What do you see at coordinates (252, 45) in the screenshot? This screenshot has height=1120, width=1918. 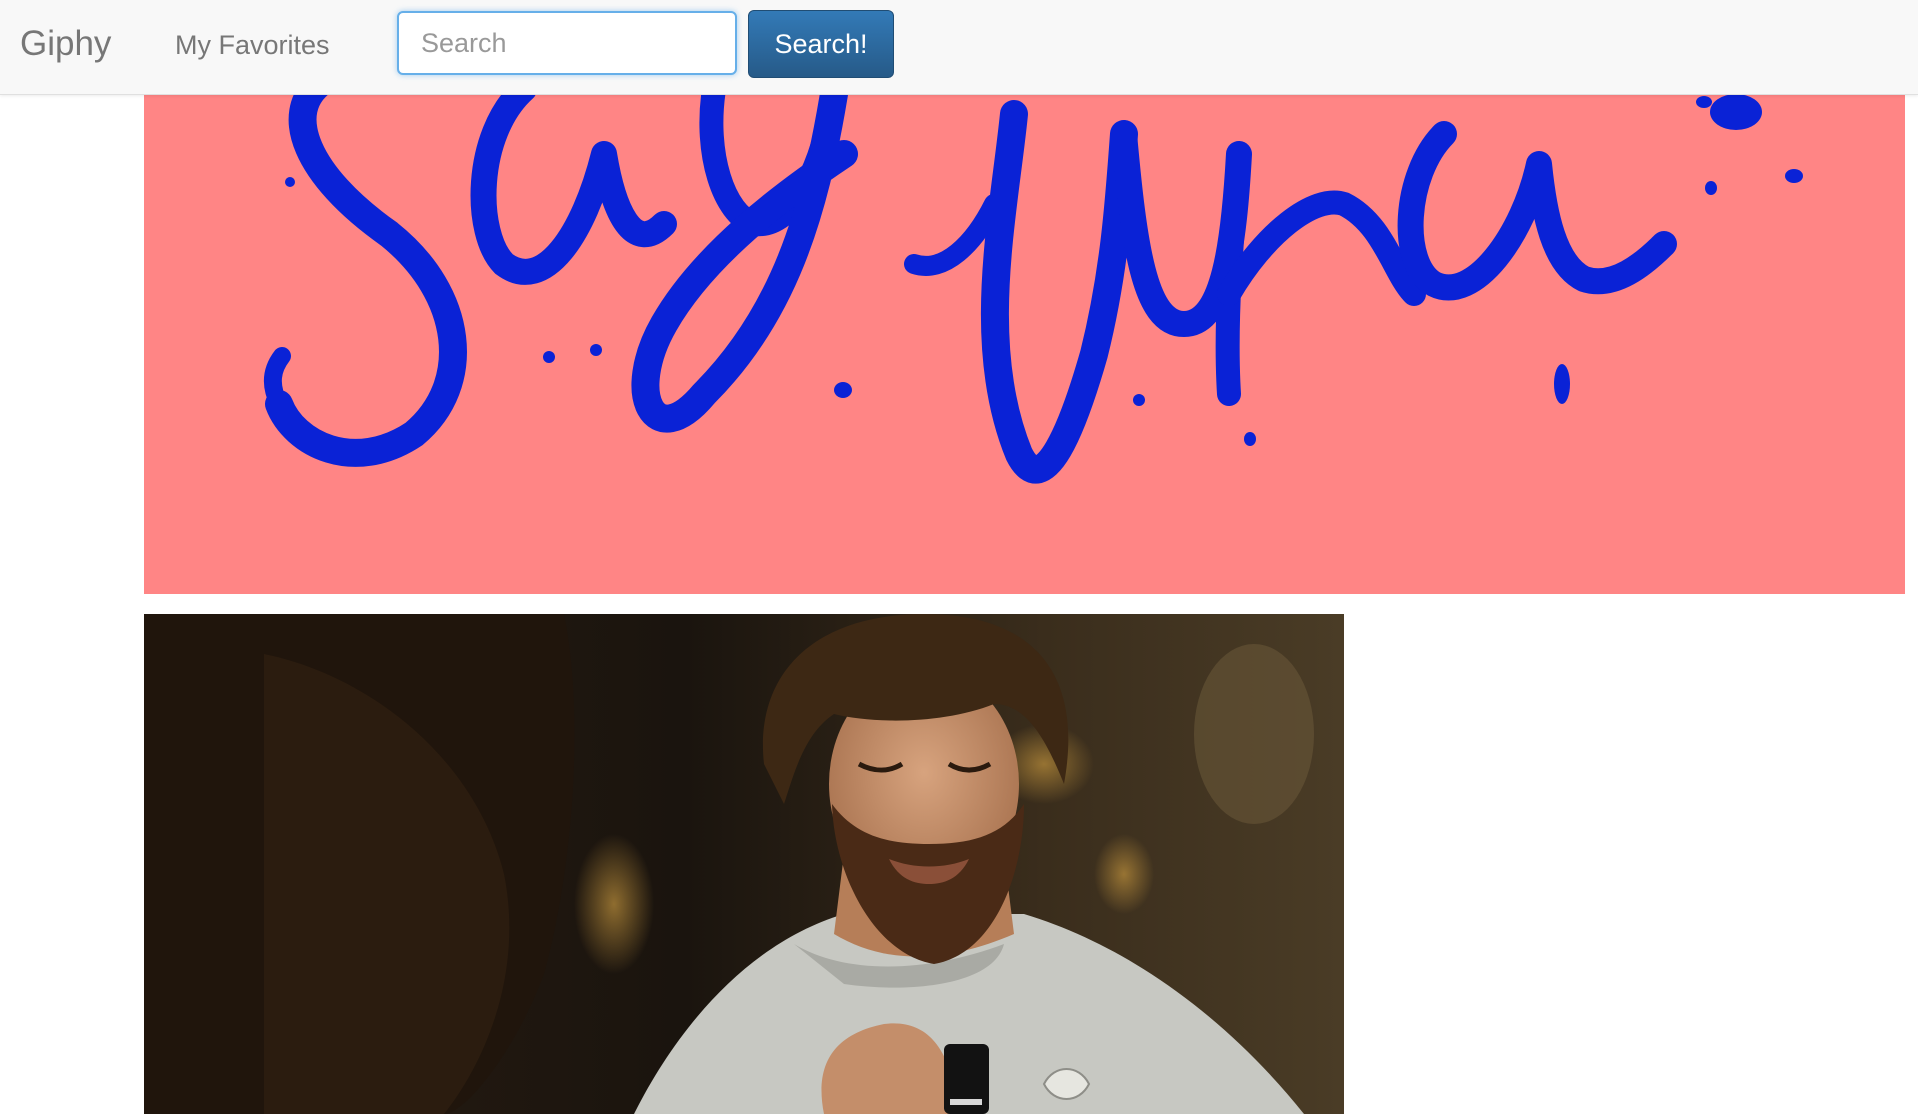 I see `nav-my-favorites-link: My Favorites` at bounding box center [252, 45].